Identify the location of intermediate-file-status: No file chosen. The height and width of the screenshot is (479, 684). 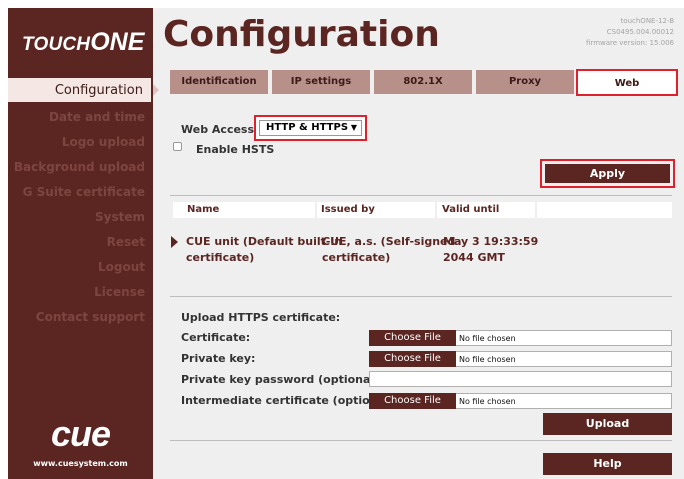
(564, 401).